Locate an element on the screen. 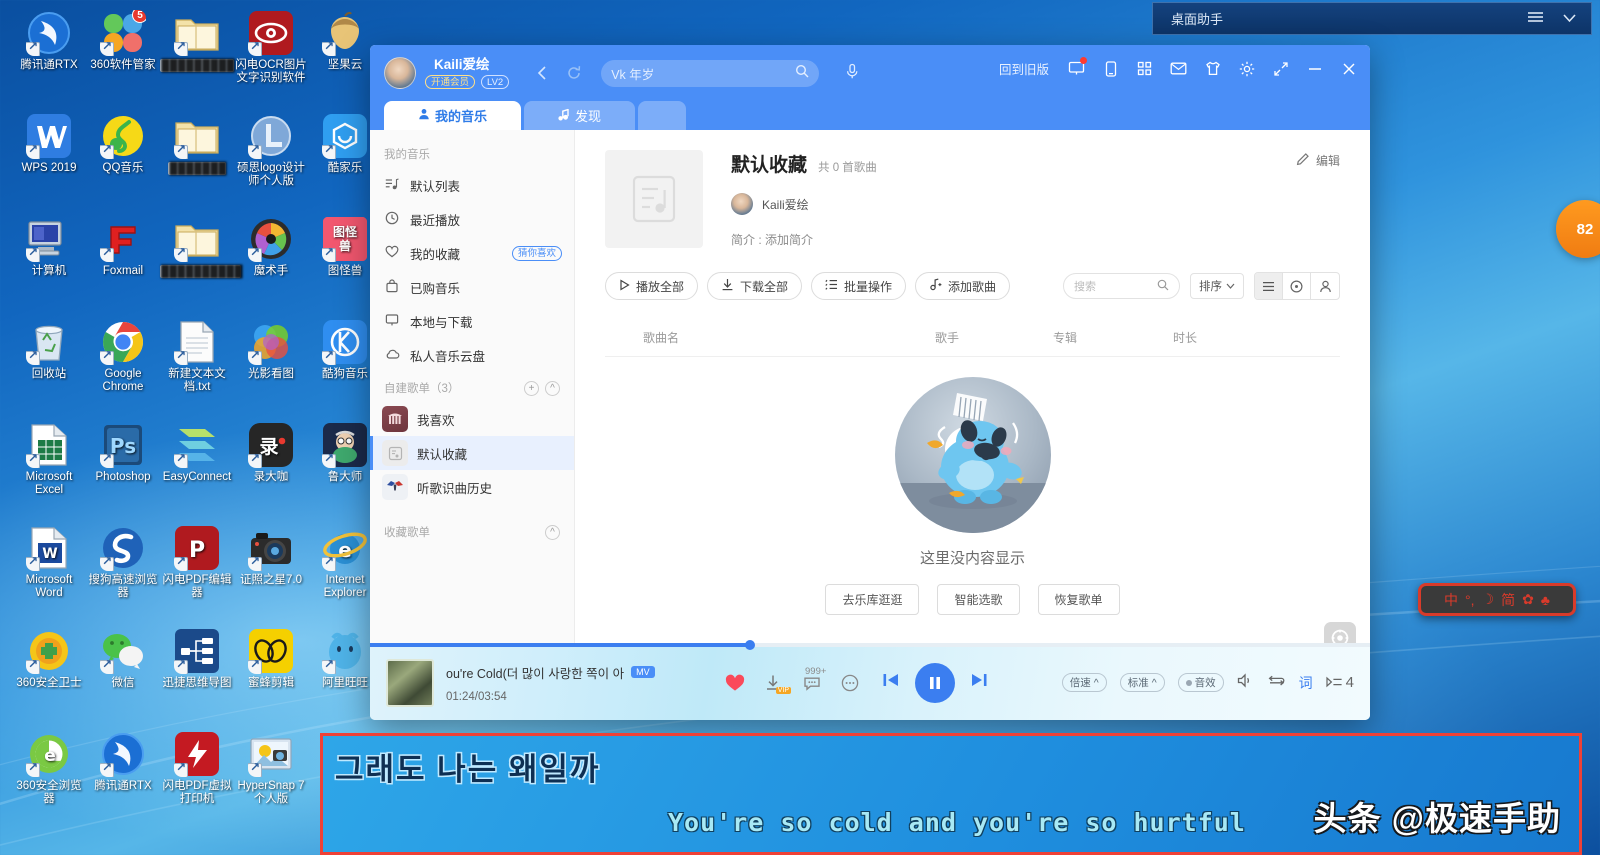 The image size is (1600, 855). desktop-icon: 光影看图 is located at coordinates (271, 350).